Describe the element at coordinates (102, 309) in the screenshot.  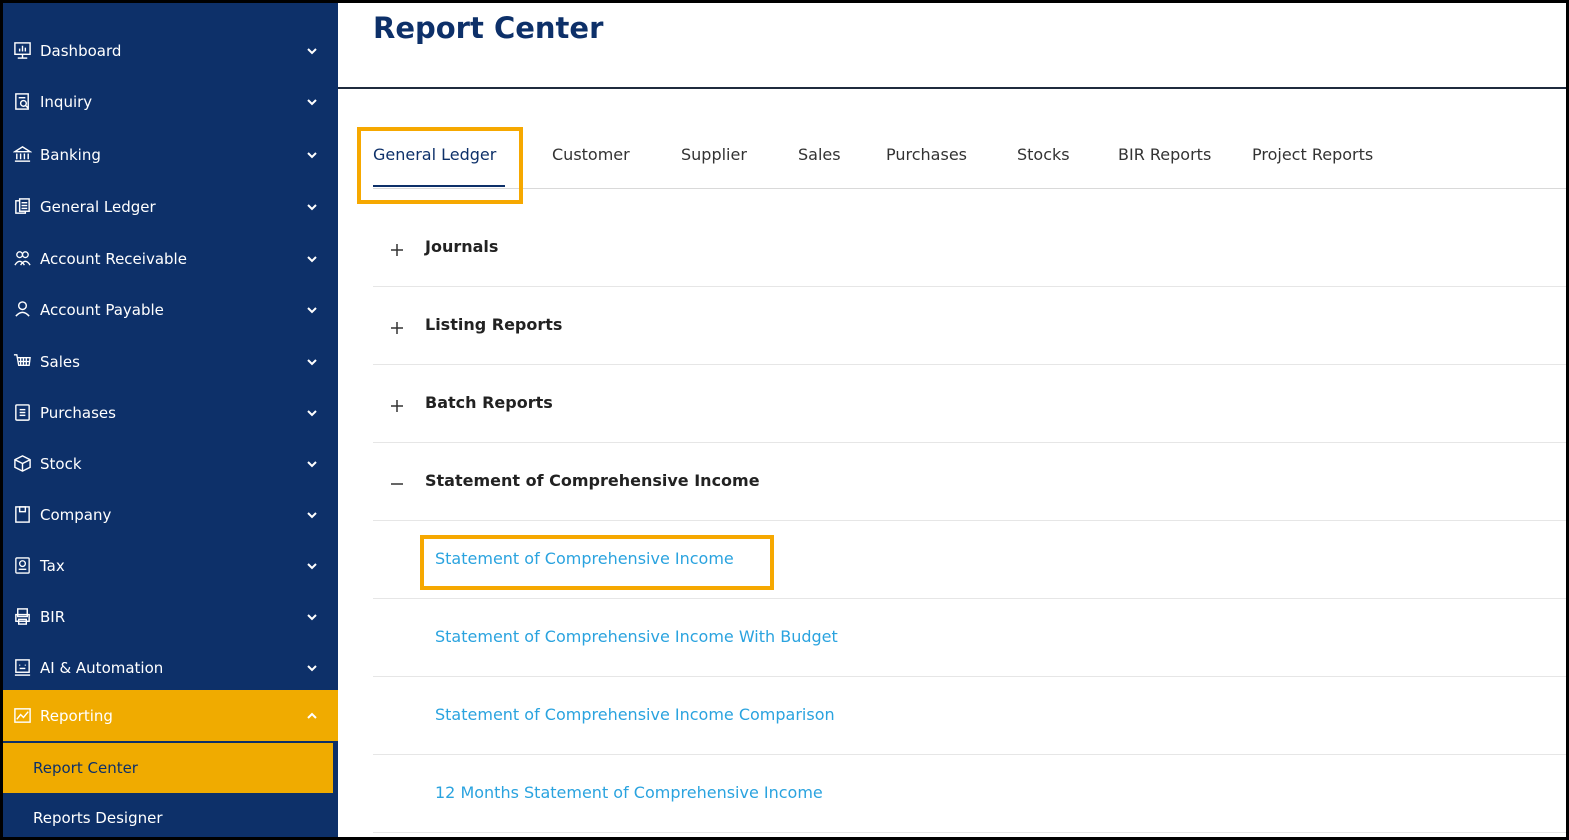
I see `sidebar-item-label: Account Payable` at that location.